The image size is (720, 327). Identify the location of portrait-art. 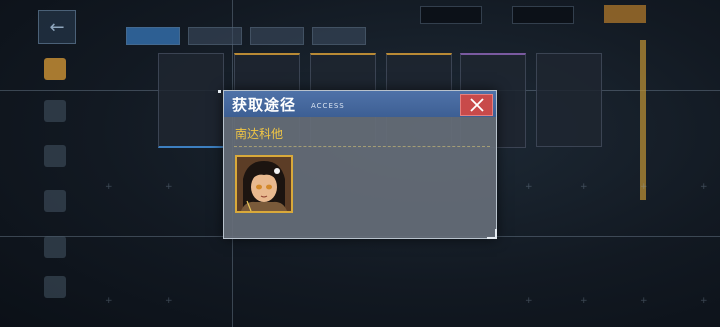
(264, 184).